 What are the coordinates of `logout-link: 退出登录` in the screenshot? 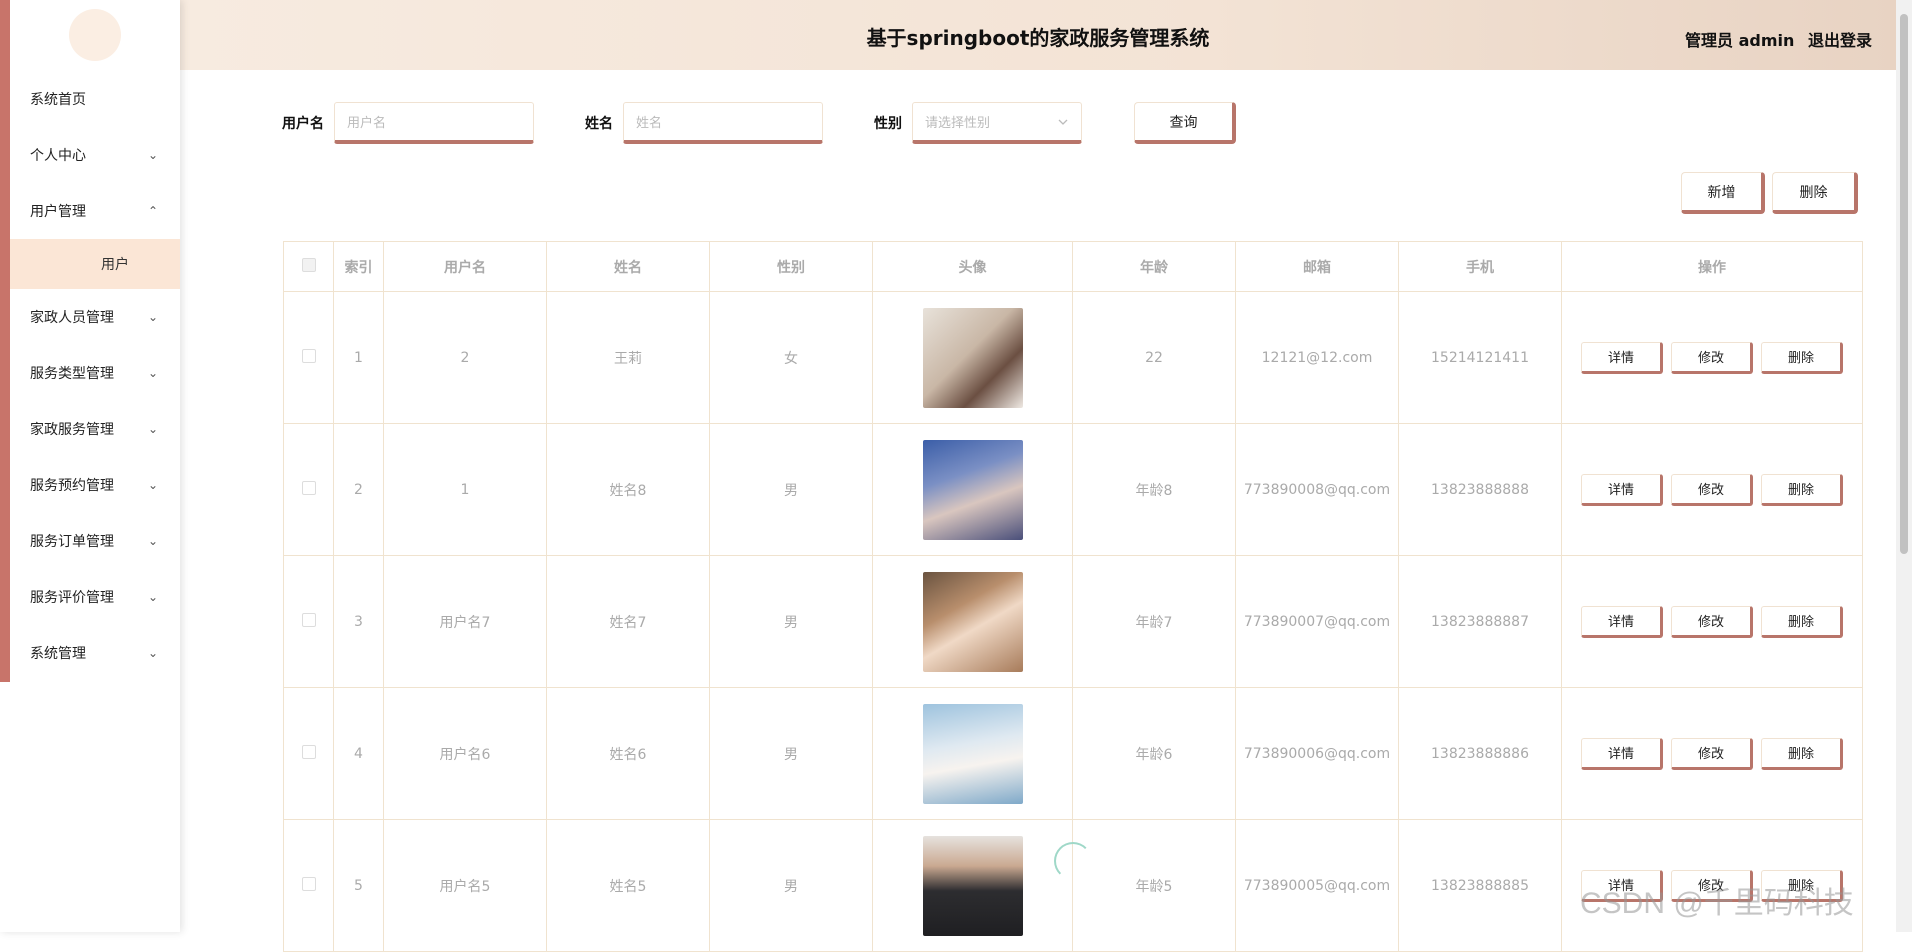 It's located at (1840, 40).